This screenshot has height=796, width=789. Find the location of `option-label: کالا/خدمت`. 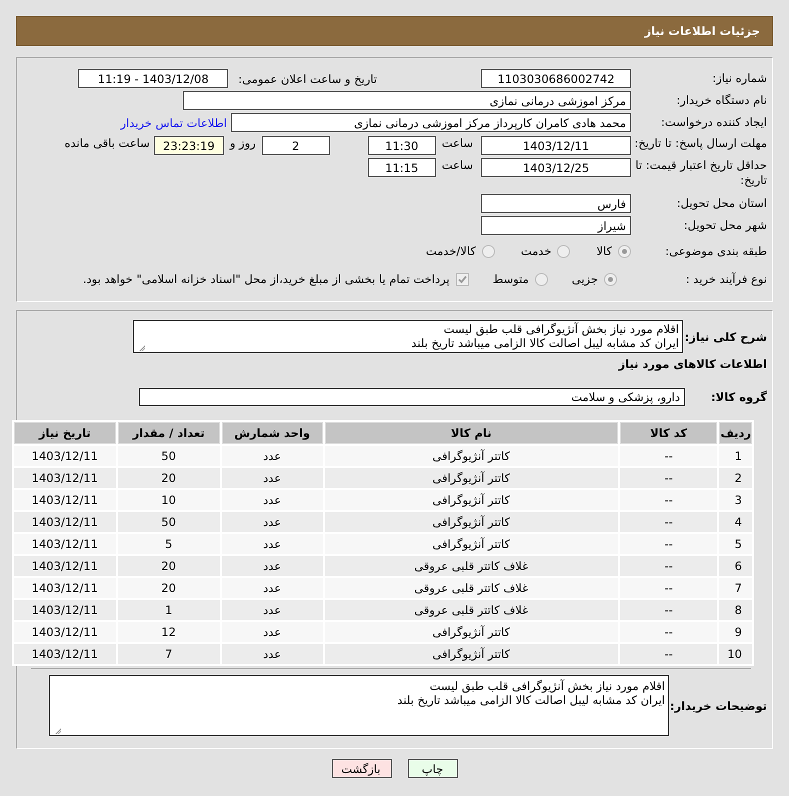

option-label: کالا/خدمت is located at coordinates (451, 251).